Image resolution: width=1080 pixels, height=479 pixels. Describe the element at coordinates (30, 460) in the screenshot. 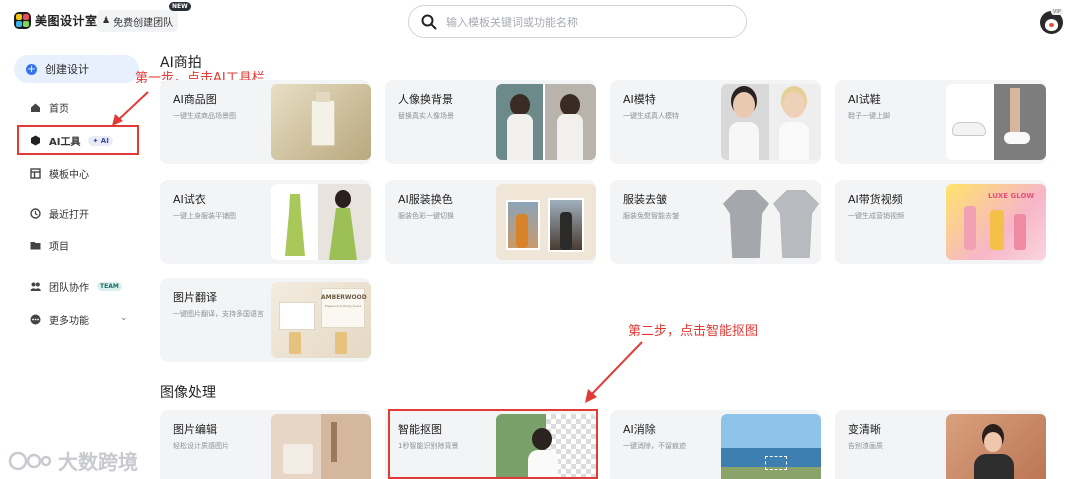

I see `watermark-logo-icon` at that location.